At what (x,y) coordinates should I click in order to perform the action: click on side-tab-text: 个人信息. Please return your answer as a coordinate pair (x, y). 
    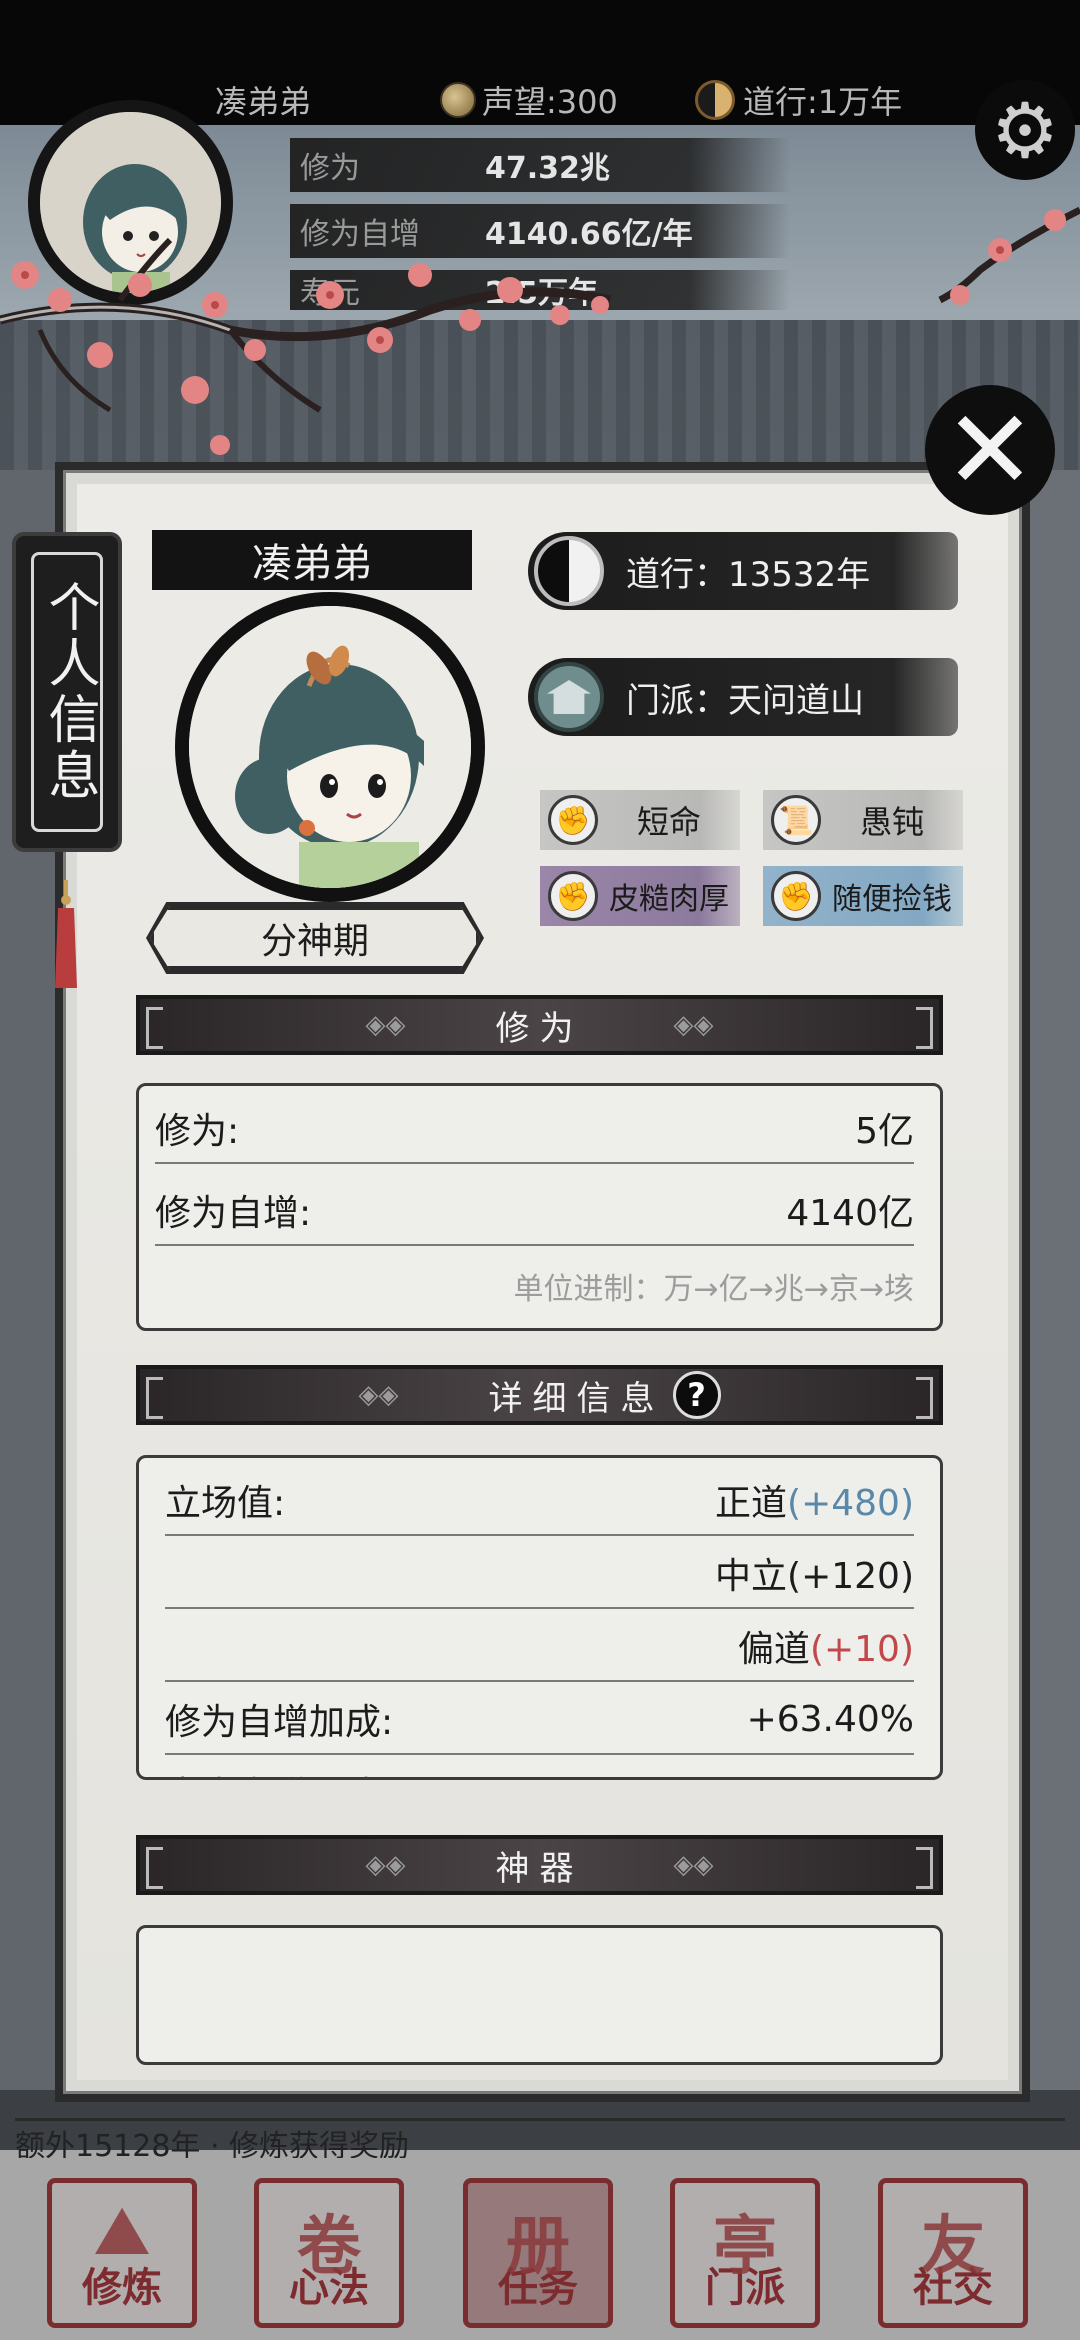
    Looking at the image, I should click on (69, 692).